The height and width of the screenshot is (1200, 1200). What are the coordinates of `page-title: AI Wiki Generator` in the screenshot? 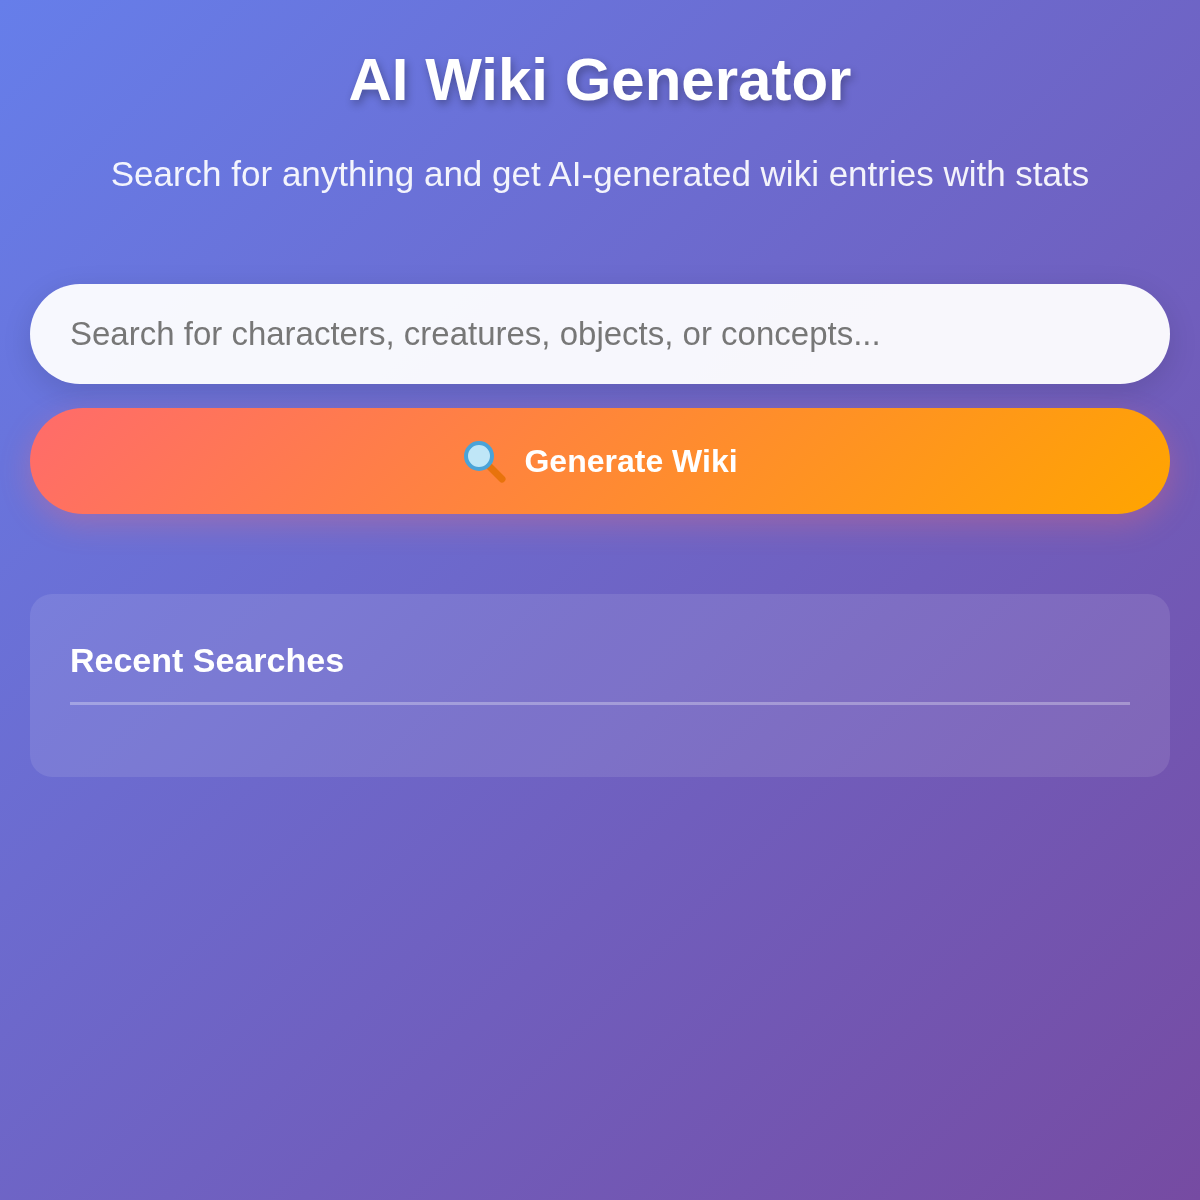 It's located at (600, 80).